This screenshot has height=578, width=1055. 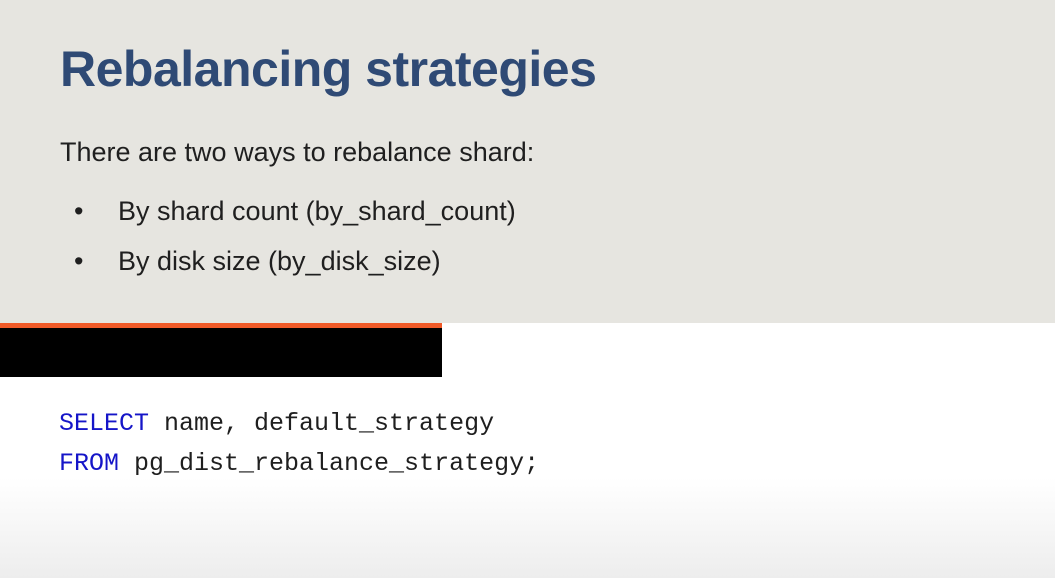 What do you see at coordinates (89, 463) in the screenshot?
I see `sql-keyword-from: FROM` at bounding box center [89, 463].